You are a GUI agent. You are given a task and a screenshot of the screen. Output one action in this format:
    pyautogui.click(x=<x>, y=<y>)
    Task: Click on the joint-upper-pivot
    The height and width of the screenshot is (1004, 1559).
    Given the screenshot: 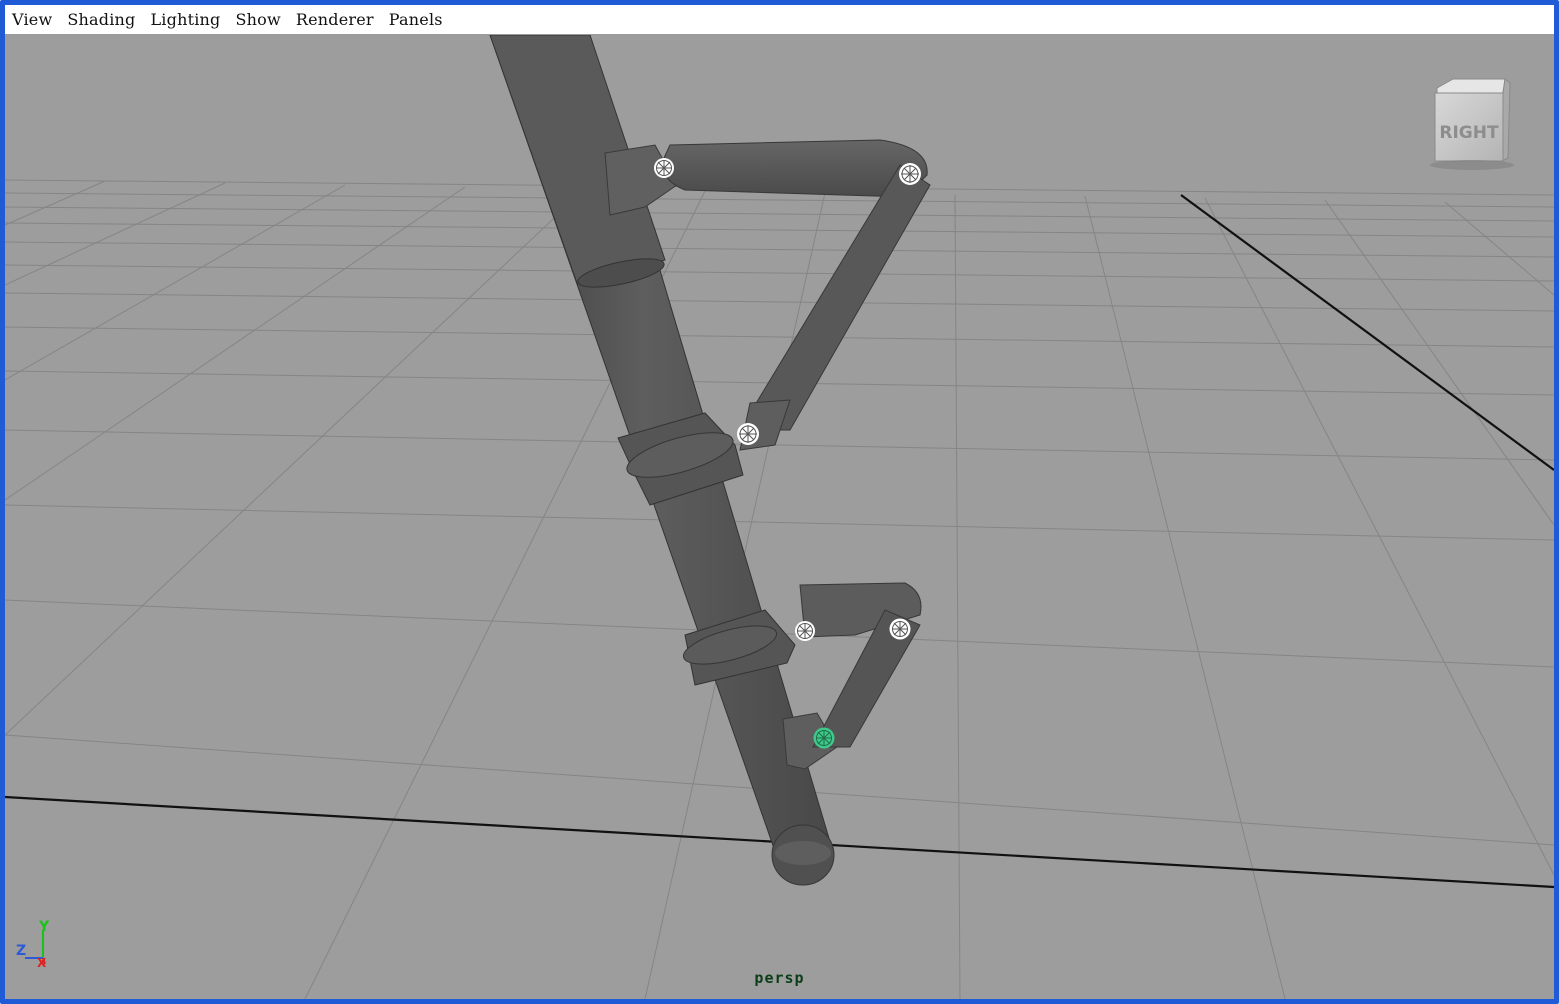 What is the action you would take?
    pyautogui.click(x=664, y=168)
    